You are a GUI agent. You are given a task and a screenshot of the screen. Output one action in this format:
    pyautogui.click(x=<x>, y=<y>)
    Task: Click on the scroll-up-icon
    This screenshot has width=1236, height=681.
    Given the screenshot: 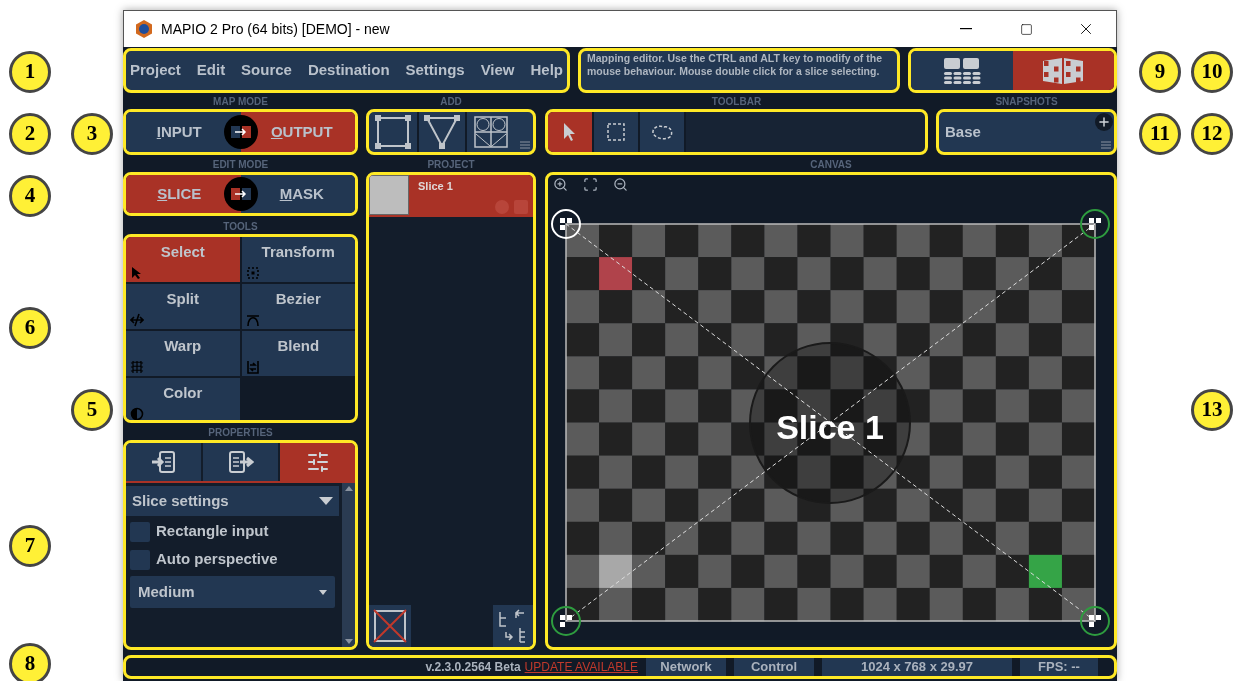 What is the action you would take?
    pyautogui.click(x=348, y=488)
    